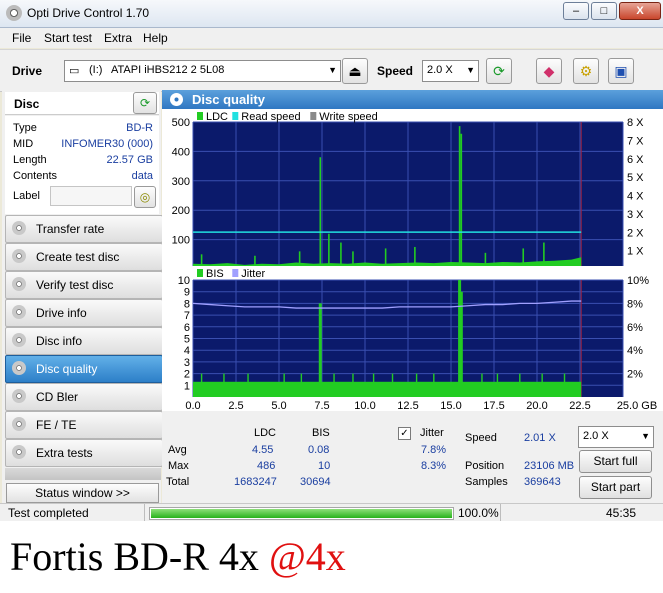  Describe the element at coordinates (84, 453) in the screenshot. I see `nav-extra-tests: Extra tests` at that location.